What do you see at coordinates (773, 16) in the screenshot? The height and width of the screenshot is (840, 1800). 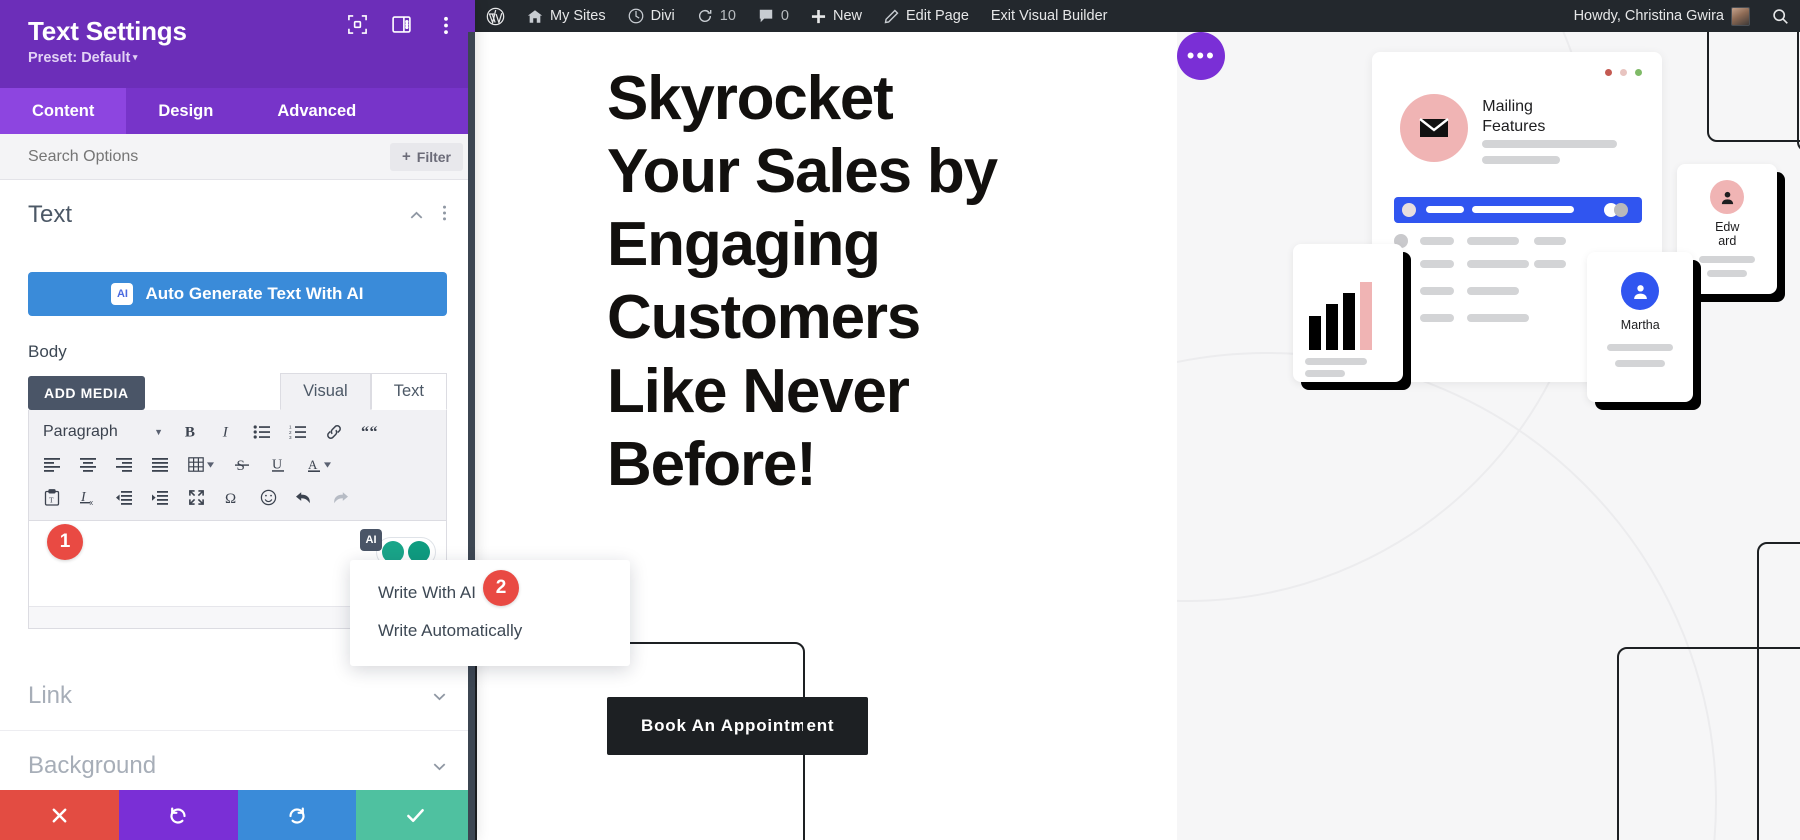 I see `comments-menu: 0` at bounding box center [773, 16].